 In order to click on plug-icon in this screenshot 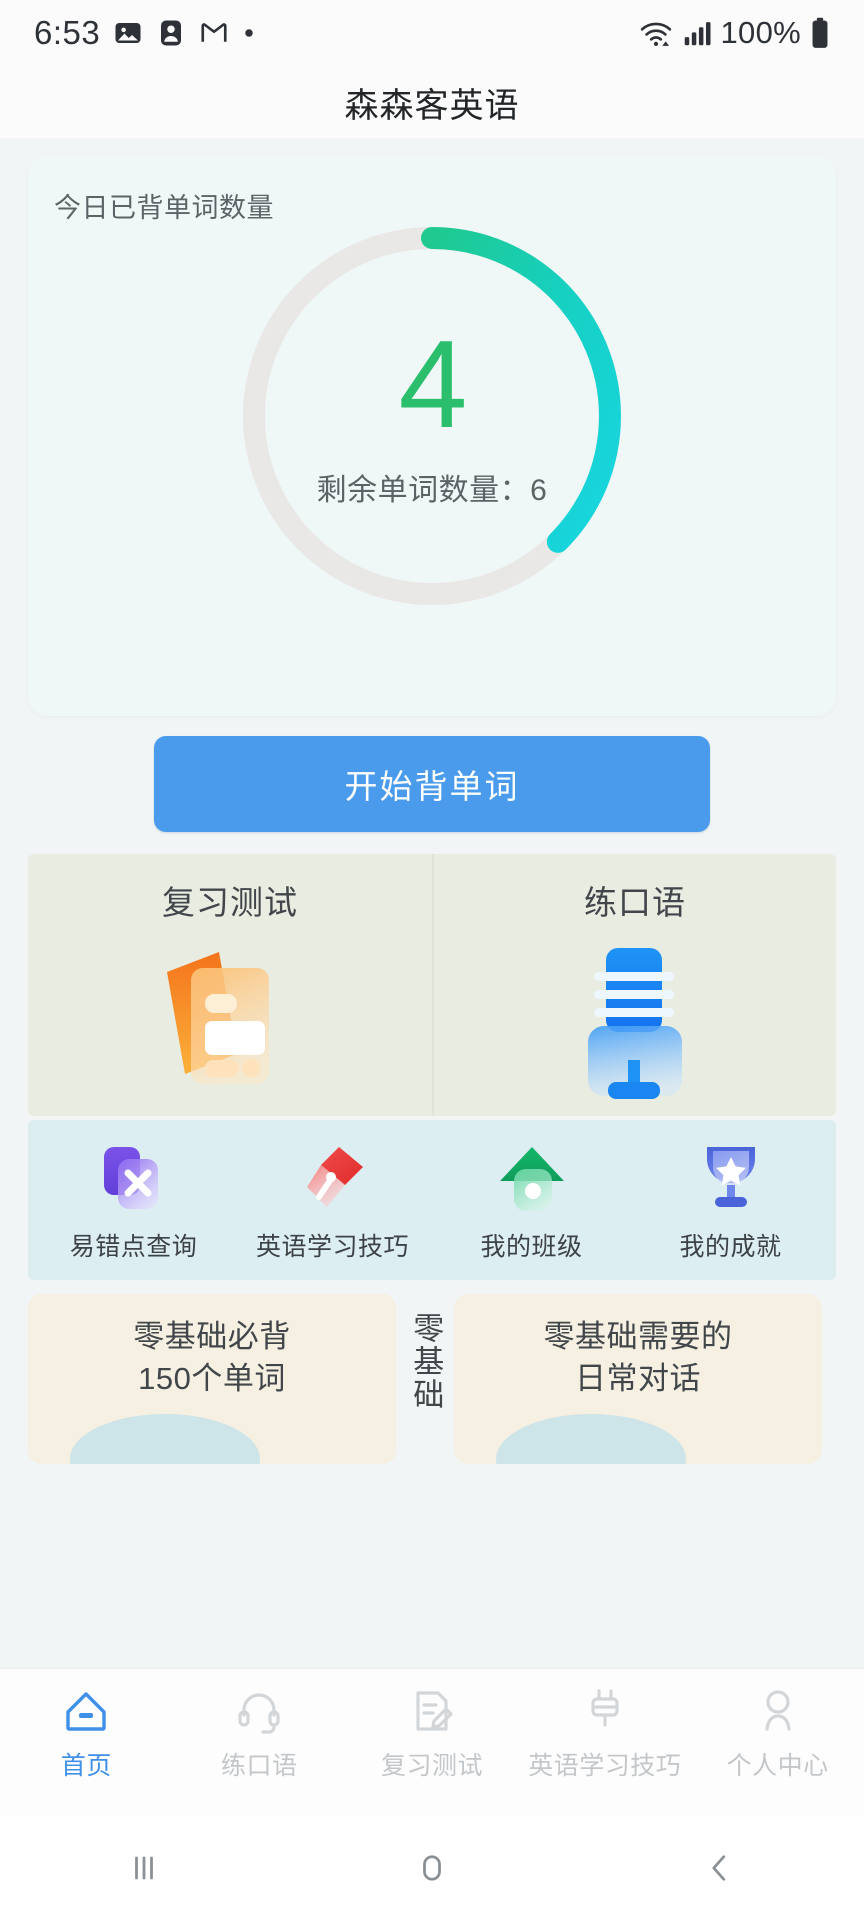, I will do `click(605, 1711)`.